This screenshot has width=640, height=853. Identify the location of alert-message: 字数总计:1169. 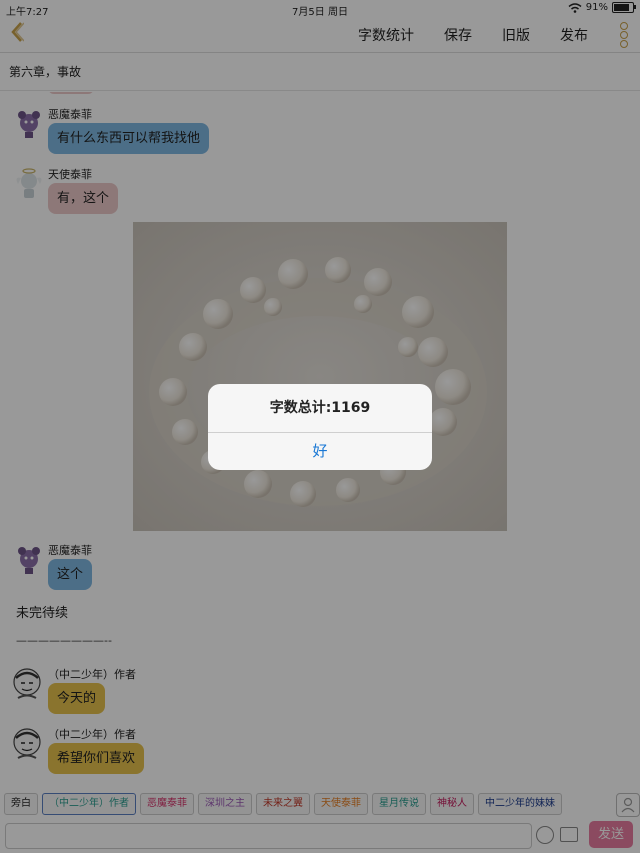
(320, 408).